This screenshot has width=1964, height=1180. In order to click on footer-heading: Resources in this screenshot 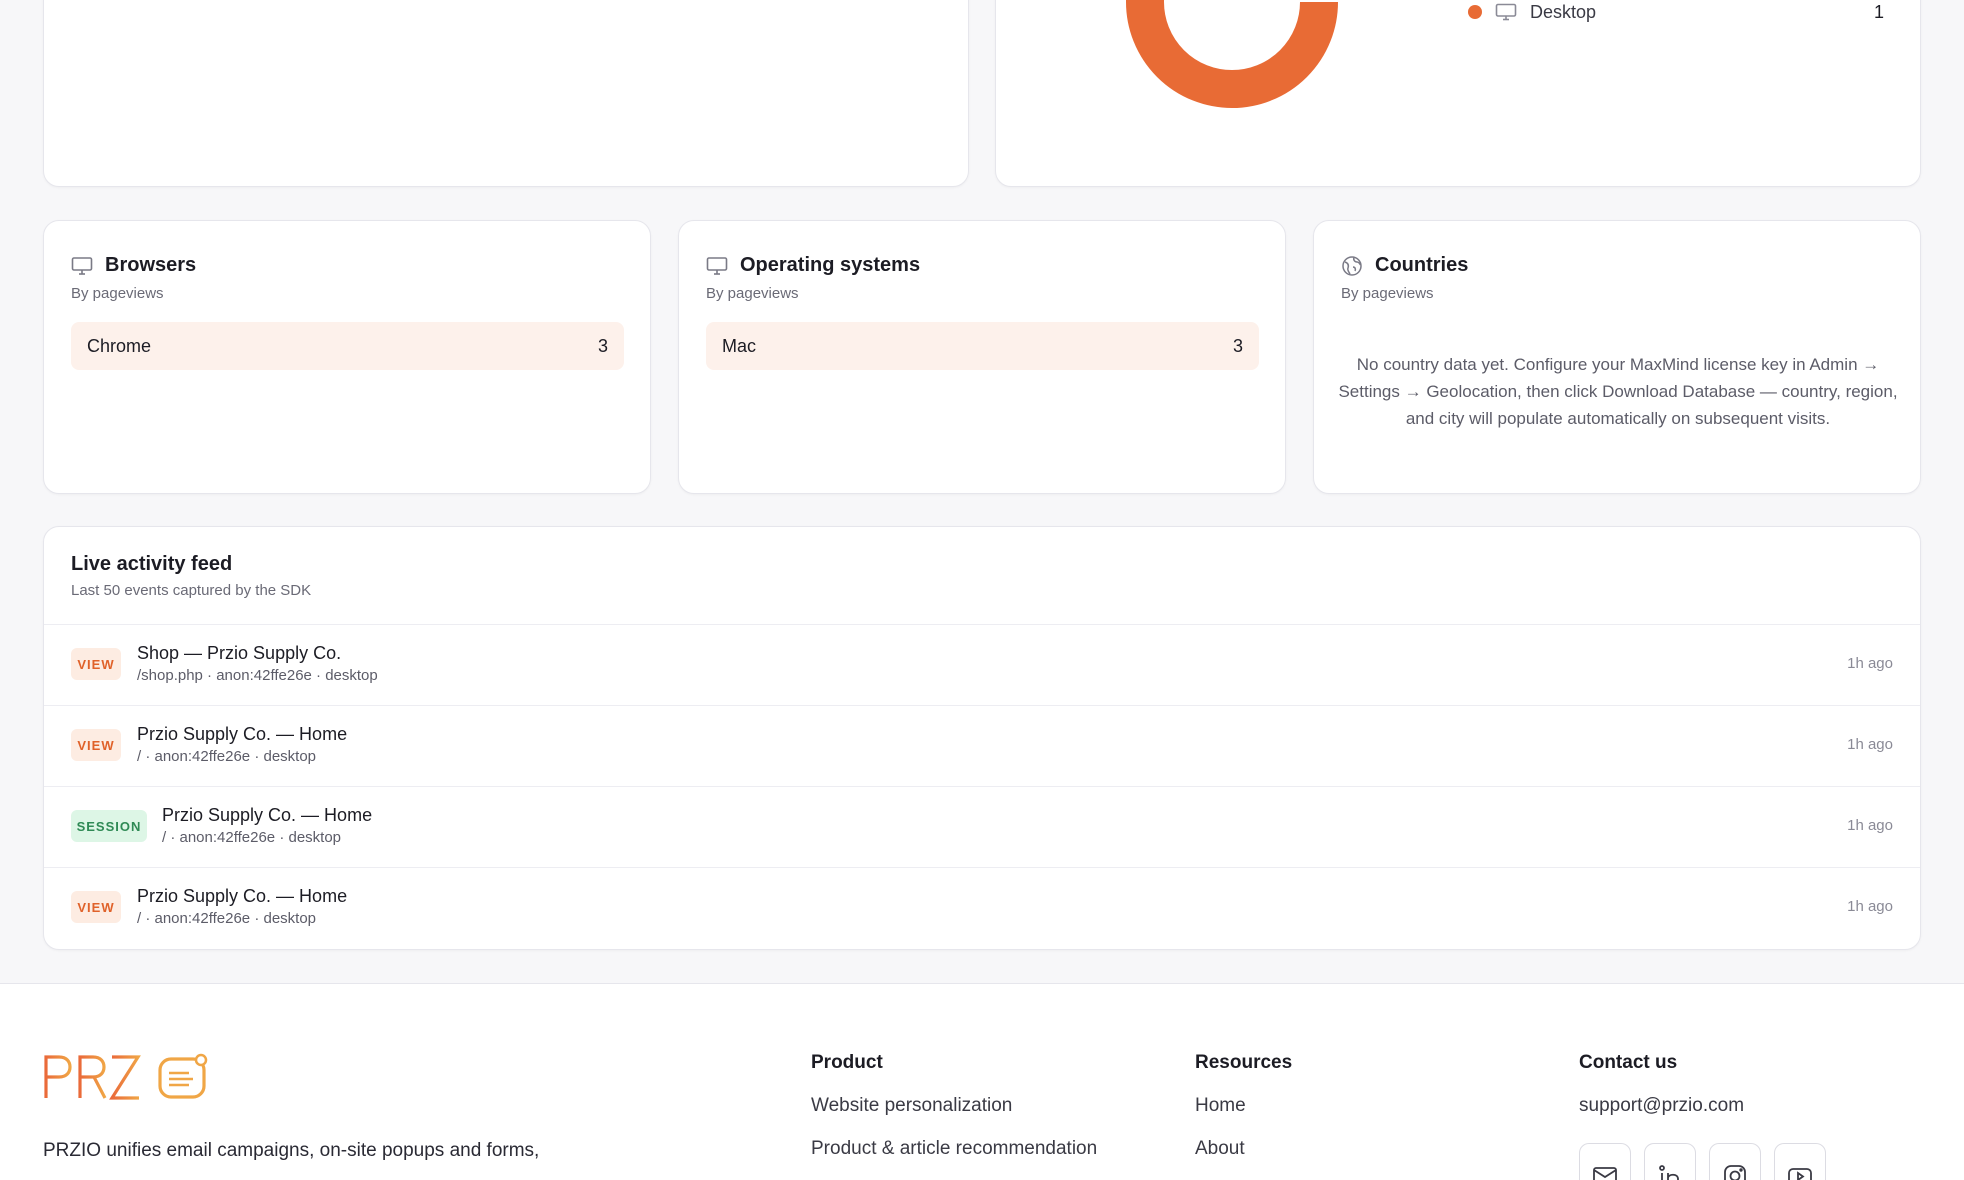, I will do `click(1244, 1062)`.